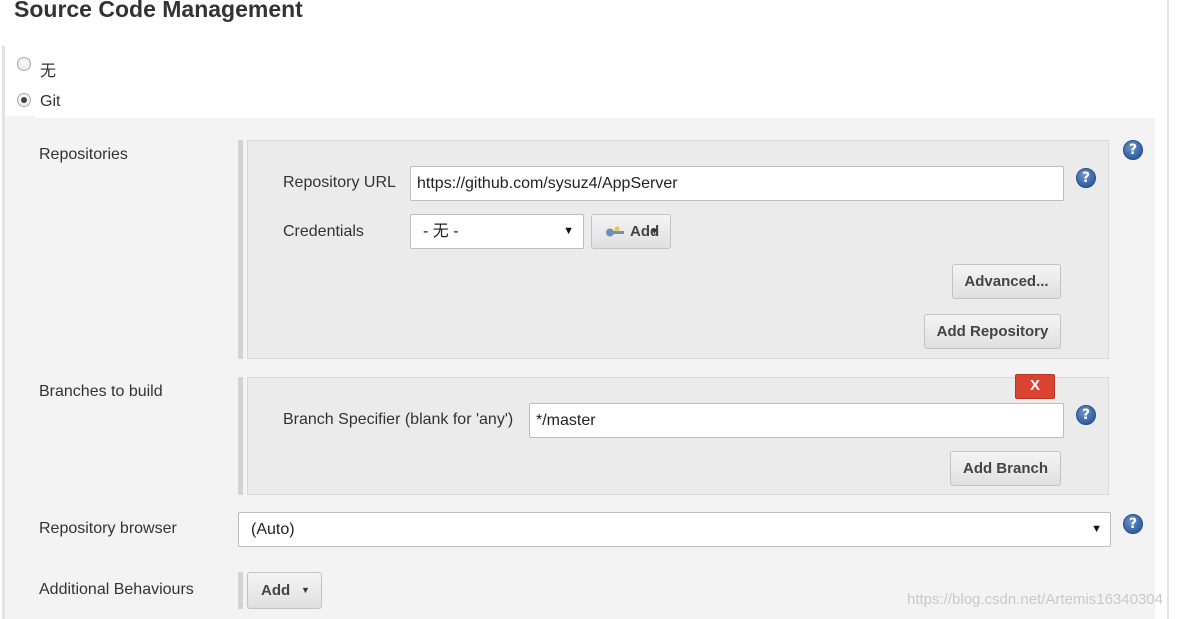 The image size is (1189, 619). I want to click on add-behaviour-button: Add ▼, so click(284, 590).